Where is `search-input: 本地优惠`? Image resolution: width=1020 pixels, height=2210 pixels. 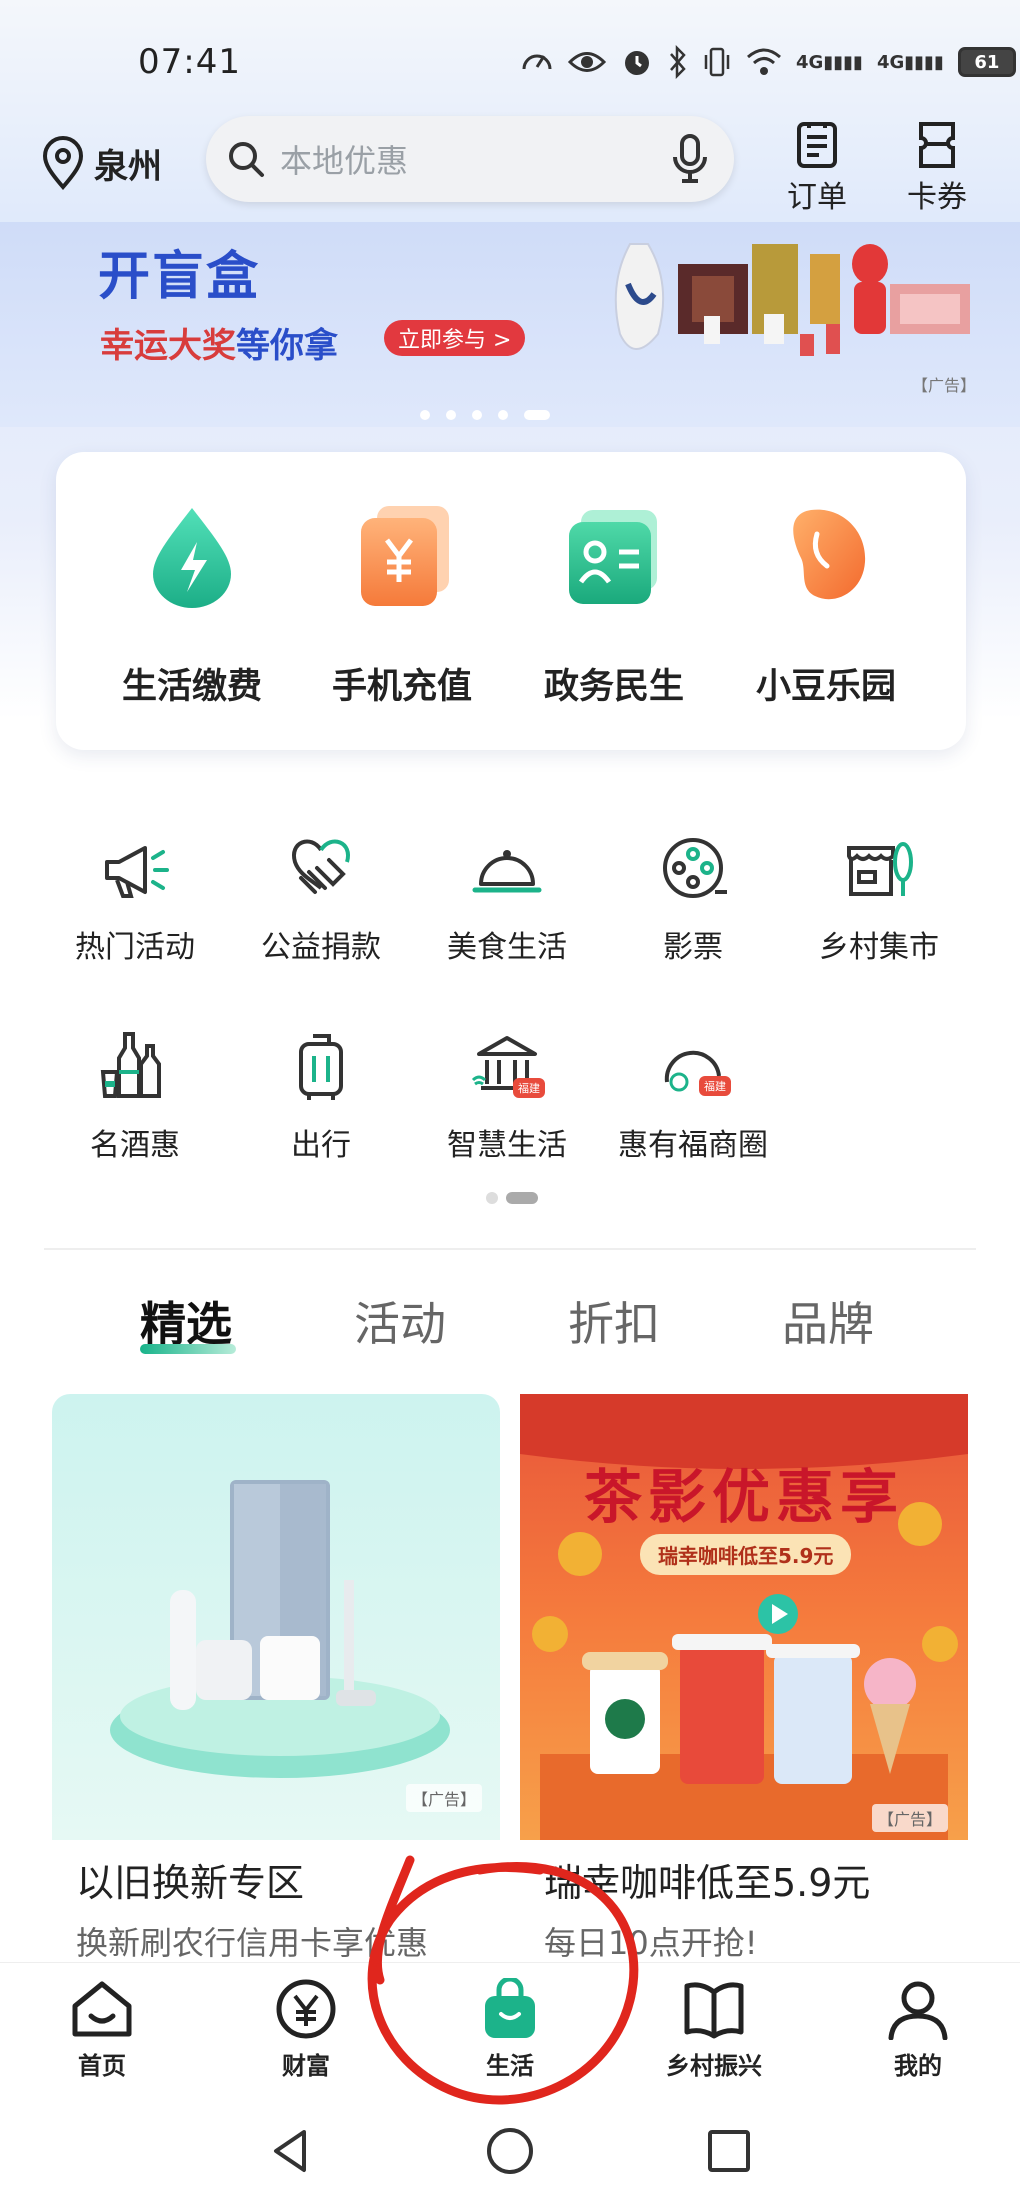
search-input: 本地优惠 is located at coordinates (475, 159).